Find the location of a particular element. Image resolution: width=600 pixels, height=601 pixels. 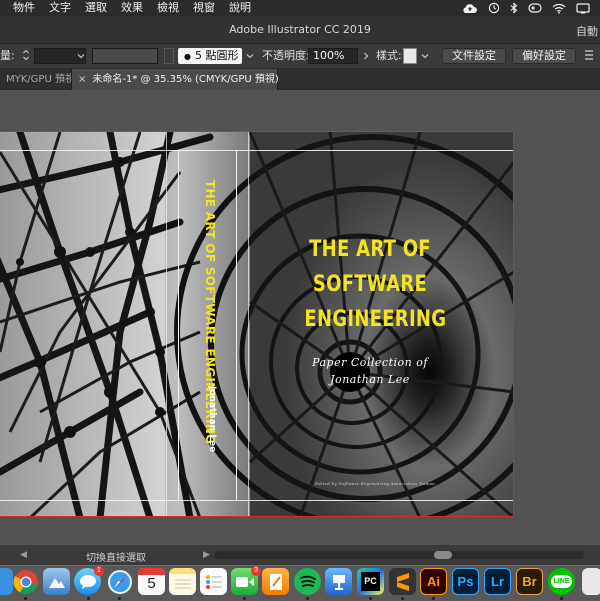

spotify-icon is located at coordinates (307, 581).